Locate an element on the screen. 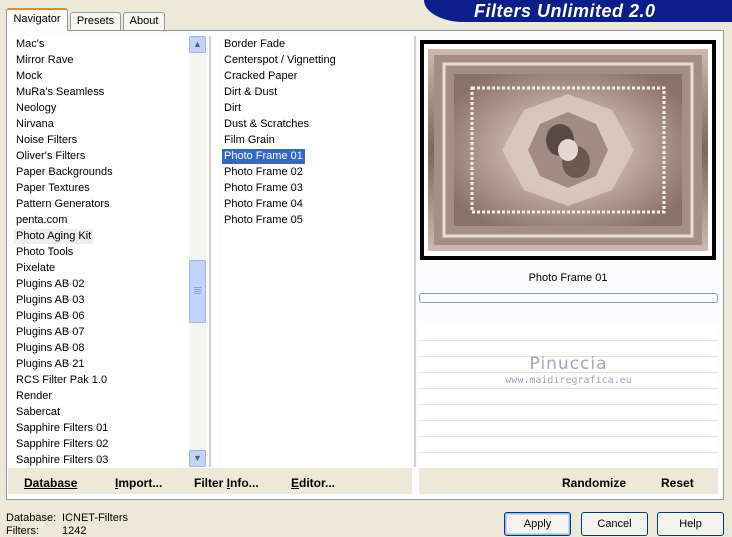  scrollbar-thumb is located at coordinates (197, 292).